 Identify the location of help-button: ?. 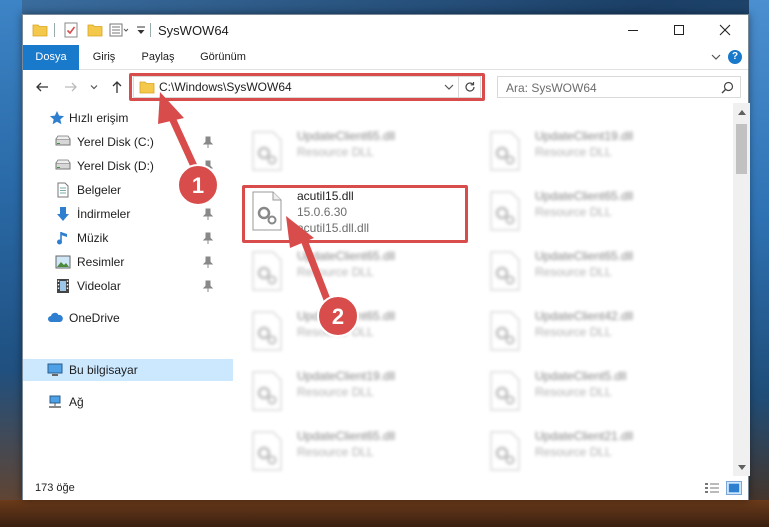
(735, 57).